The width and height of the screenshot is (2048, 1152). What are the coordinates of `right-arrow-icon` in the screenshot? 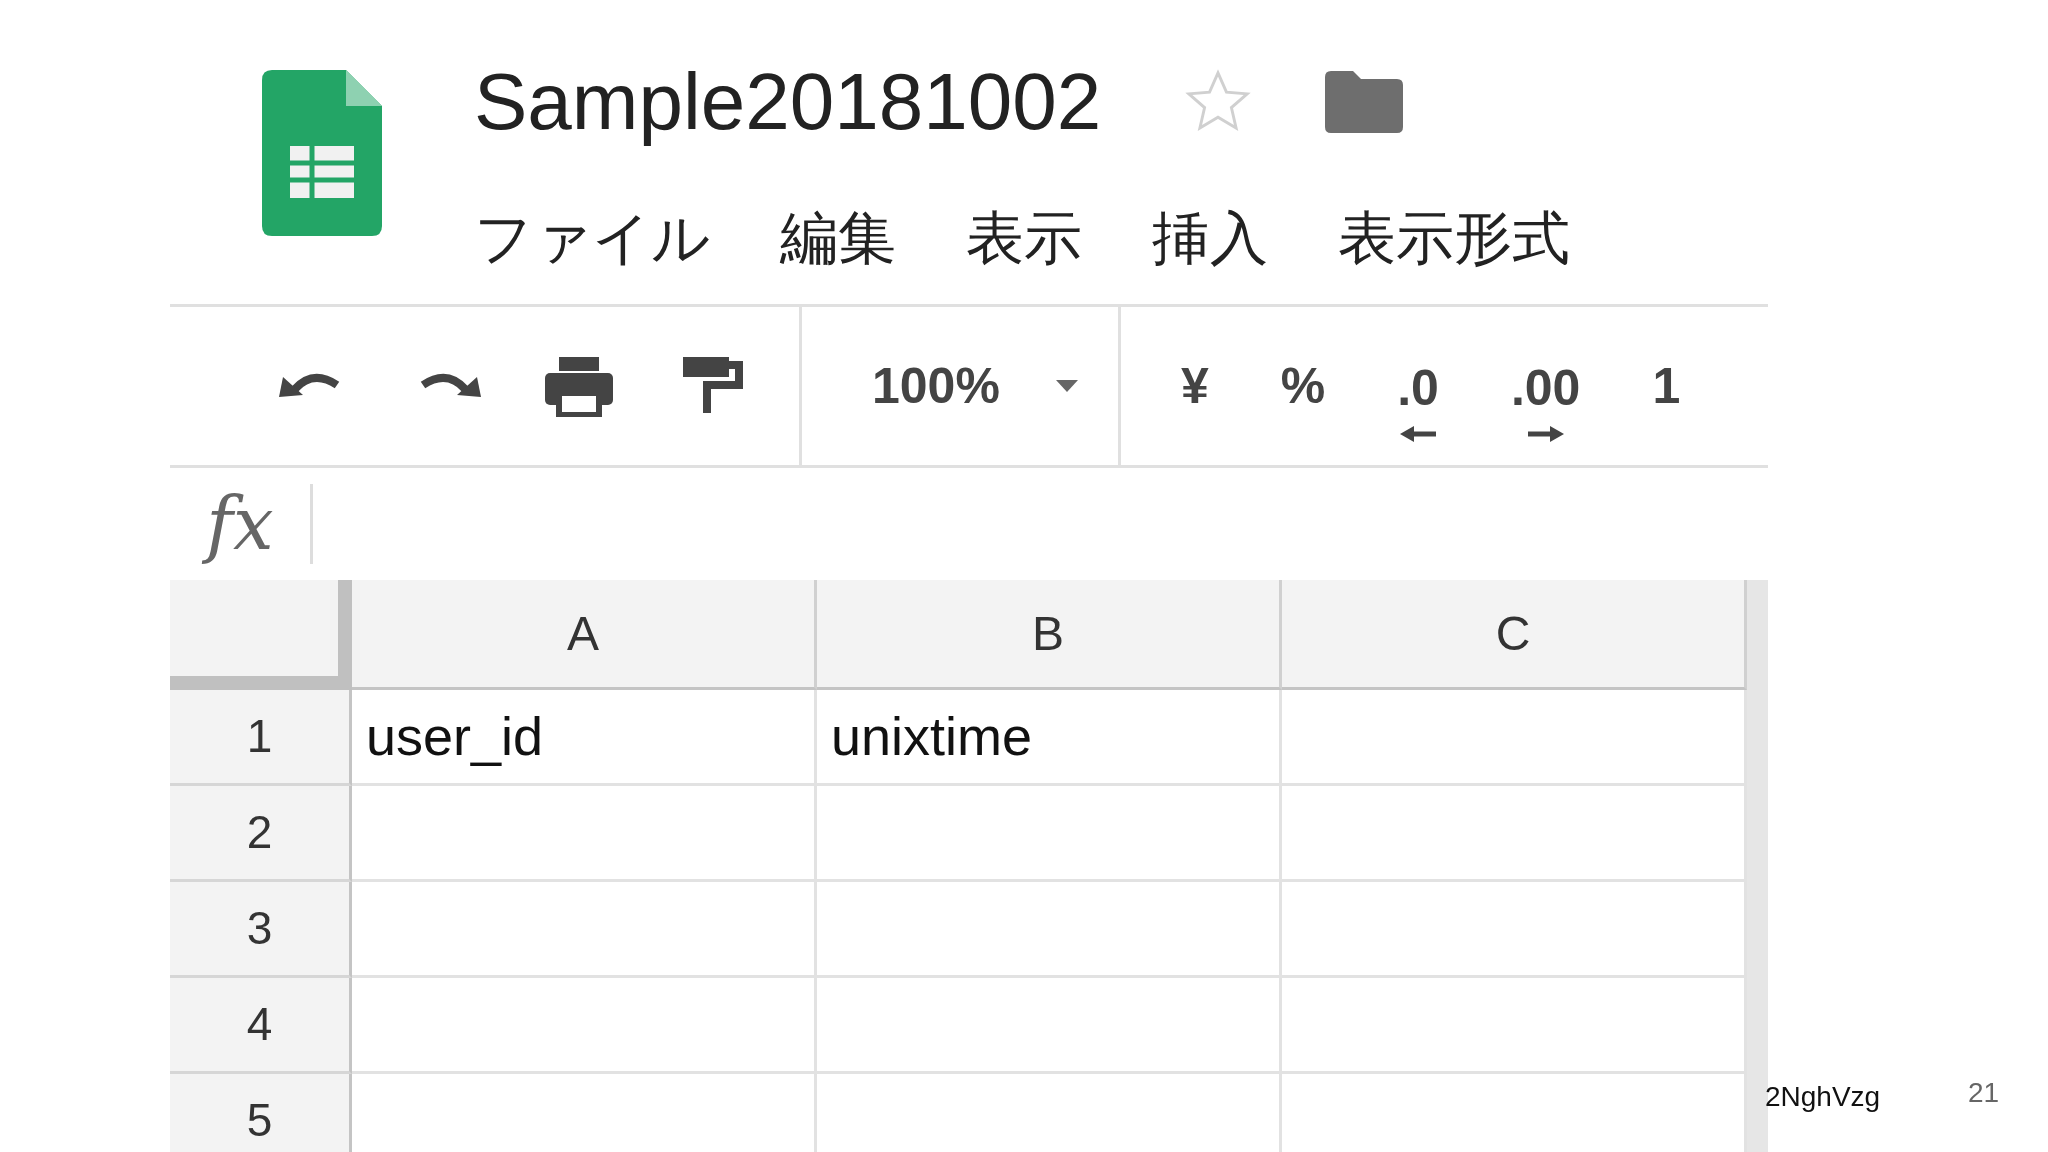 It's located at (1545, 433).